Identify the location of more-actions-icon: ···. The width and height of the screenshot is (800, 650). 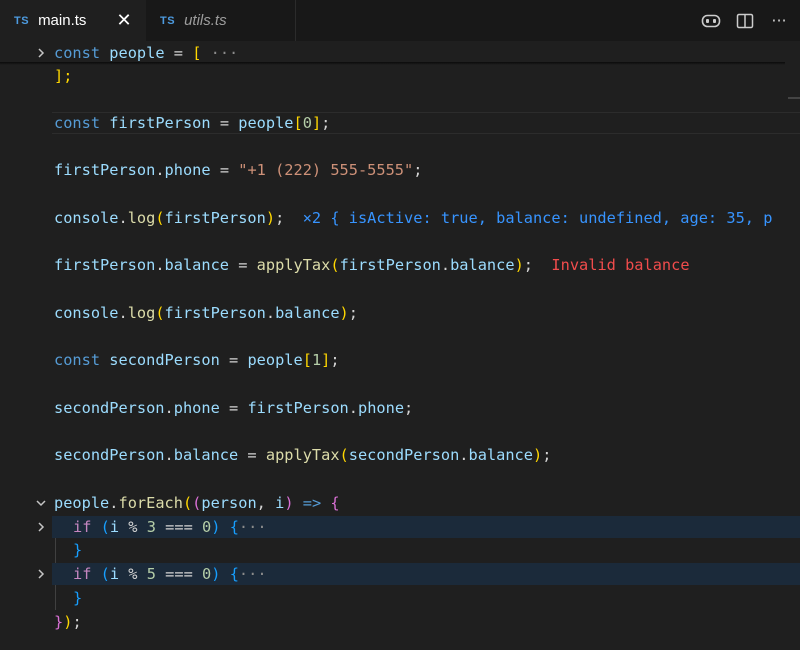
(779, 21).